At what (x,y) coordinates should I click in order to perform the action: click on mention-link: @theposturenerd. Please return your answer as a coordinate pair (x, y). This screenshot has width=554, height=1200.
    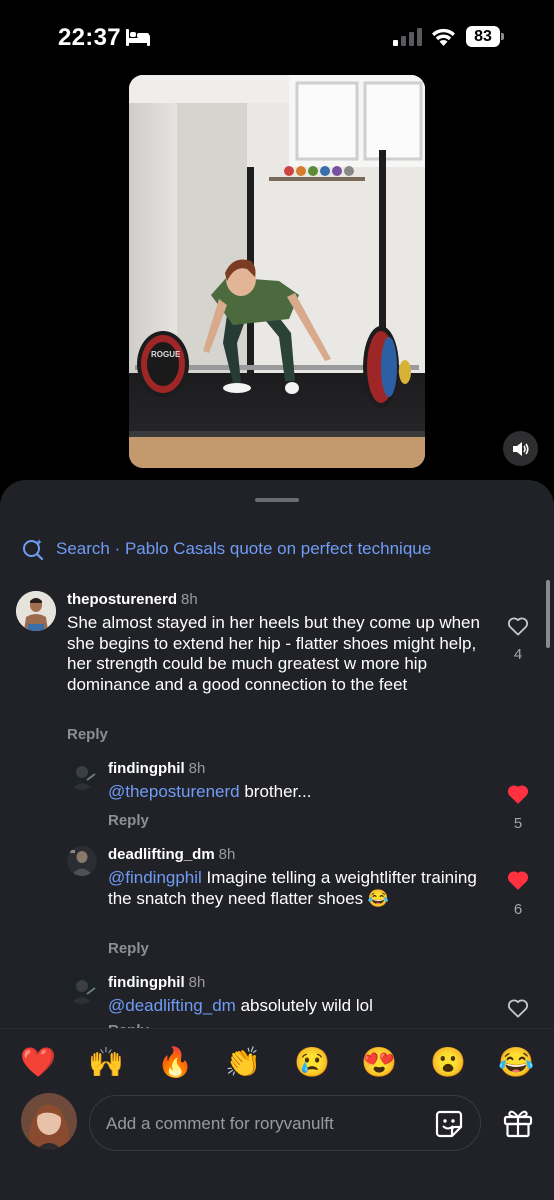
    Looking at the image, I should click on (174, 791).